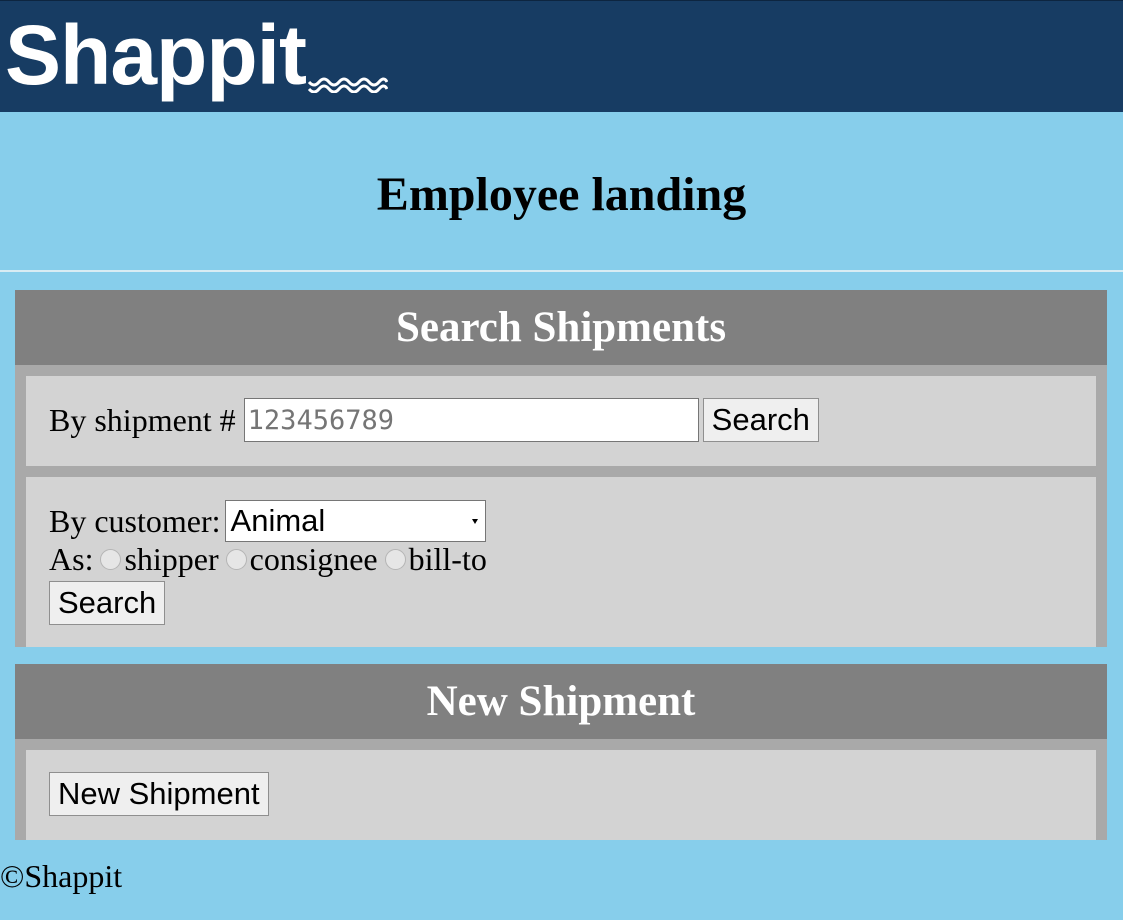 The height and width of the screenshot is (920, 1123). What do you see at coordinates (111, 559) in the screenshot?
I see `radio-shipper` at bounding box center [111, 559].